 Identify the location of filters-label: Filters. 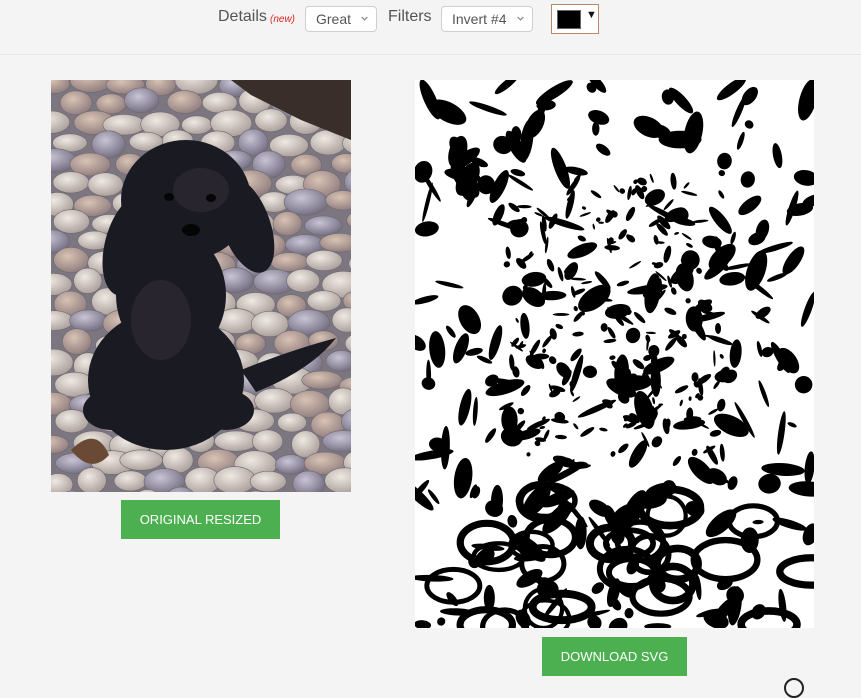
(410, 17).